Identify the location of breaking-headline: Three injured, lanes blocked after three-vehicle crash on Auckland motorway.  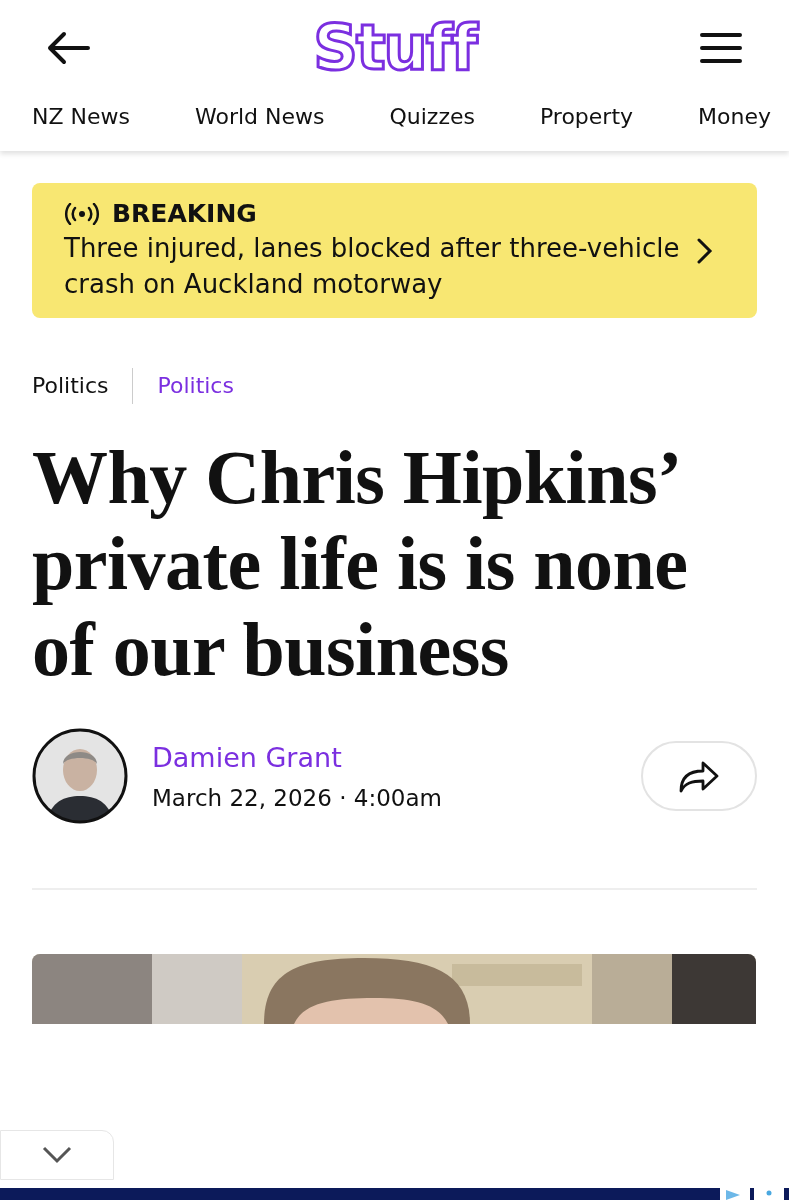
(372, 266).